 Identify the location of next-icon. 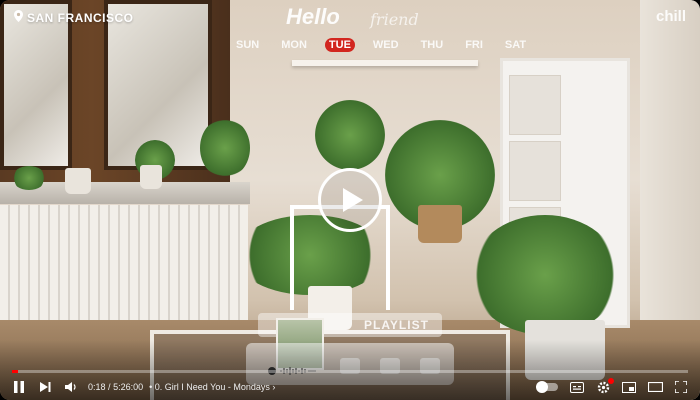
(44, 387).